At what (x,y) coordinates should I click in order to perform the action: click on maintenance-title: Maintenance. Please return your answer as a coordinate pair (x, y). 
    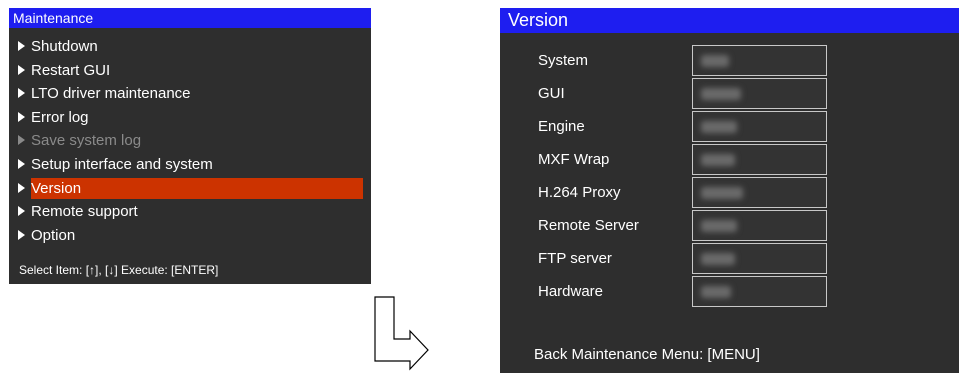
    Looking at the image, I should click on (190, 18).